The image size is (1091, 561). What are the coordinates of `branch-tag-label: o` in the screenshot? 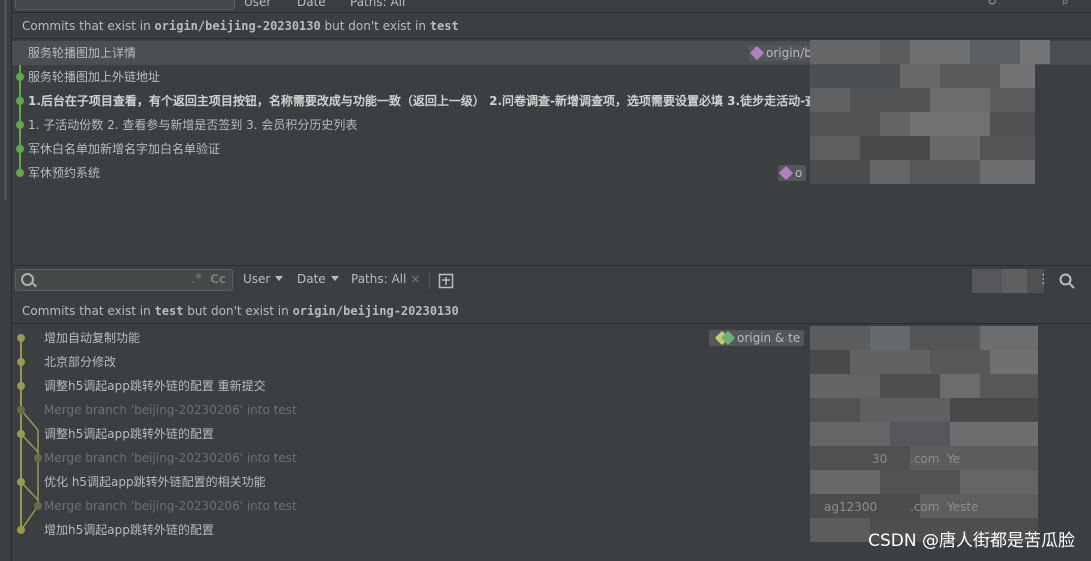 It's located at (799, 173).